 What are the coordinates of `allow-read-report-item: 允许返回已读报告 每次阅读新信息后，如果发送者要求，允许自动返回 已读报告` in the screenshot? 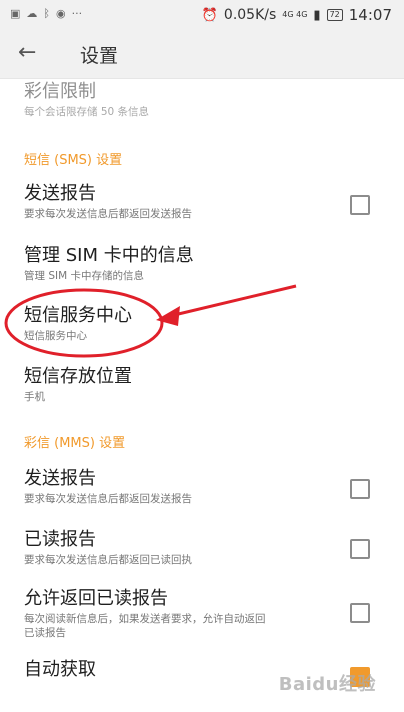 It's located at (174, 614).